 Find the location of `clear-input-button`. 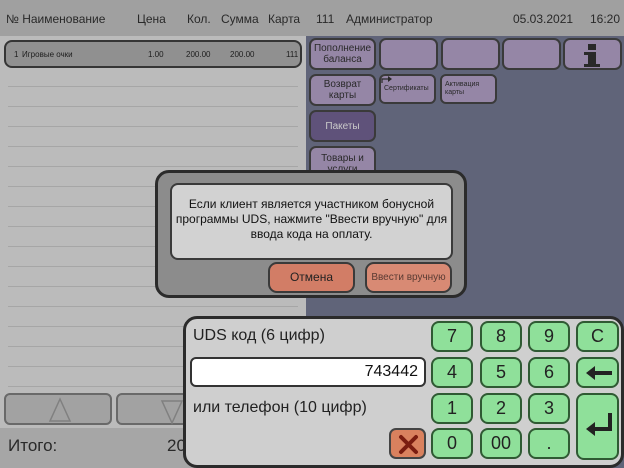

clear-input-button is located at coordinates (407, 443).